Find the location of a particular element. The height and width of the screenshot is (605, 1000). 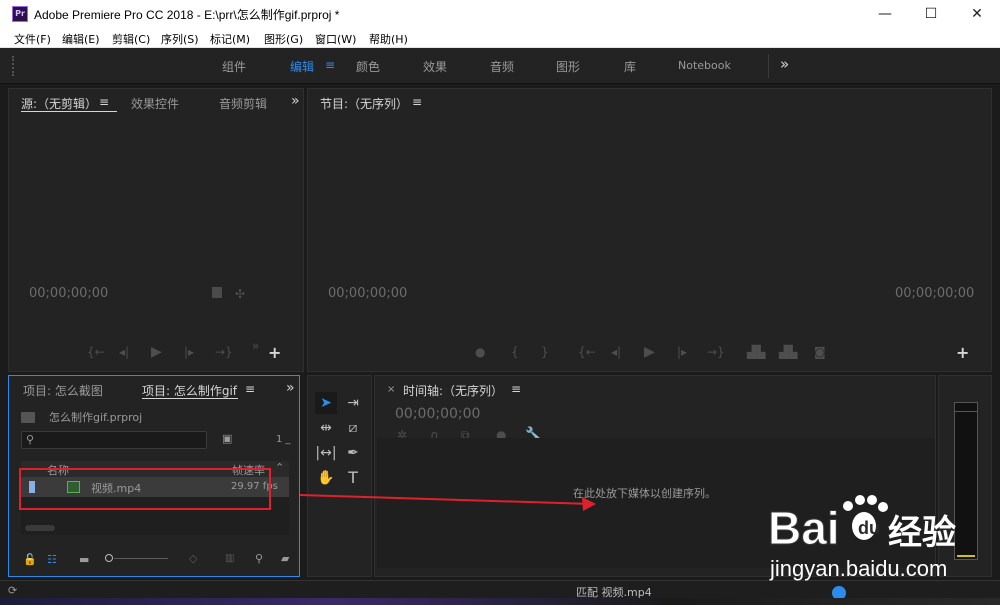

premiere-app-icon: Pr is located at coordinates (20, 14).